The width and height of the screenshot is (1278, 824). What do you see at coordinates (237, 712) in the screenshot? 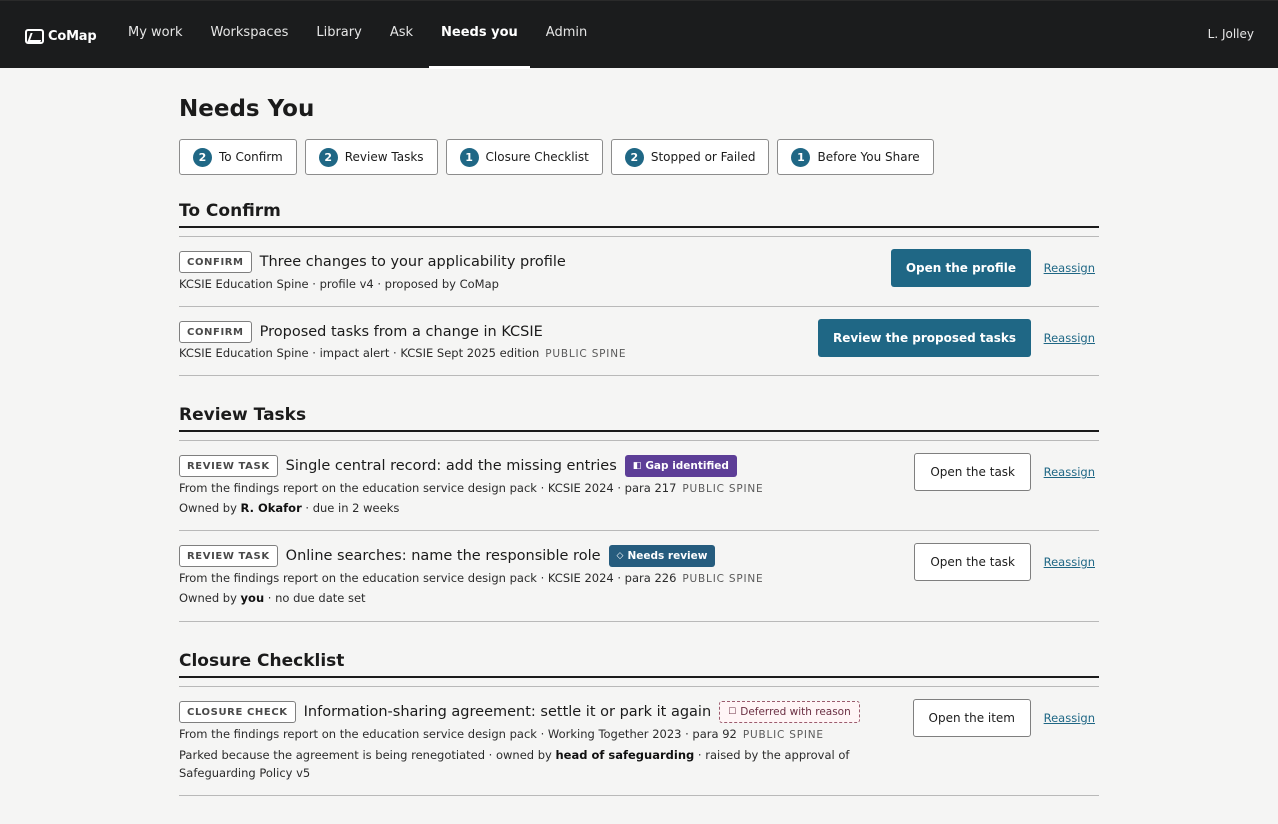
I see `item-type-tag: CLOSURE CHECK` at bounding box center [237, 712].